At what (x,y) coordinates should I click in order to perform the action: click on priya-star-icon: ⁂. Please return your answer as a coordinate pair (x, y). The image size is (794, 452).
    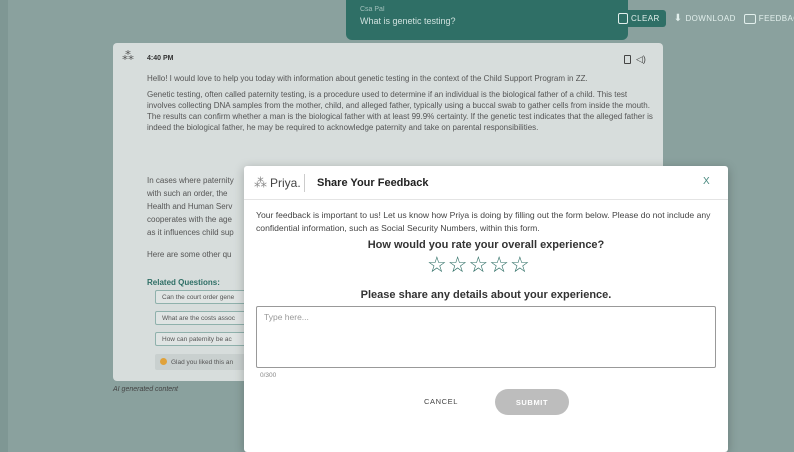
    Looking at the image, I should click on (260, 182).